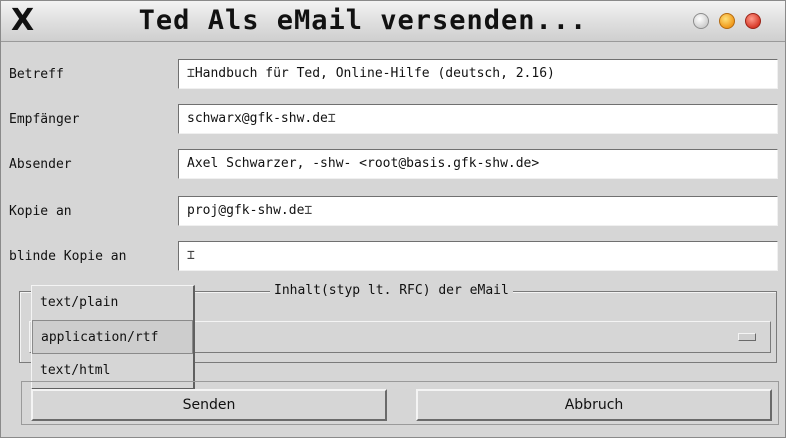 This screenshot has width=786, height=438. What do you see at coordinates (701, 21) in the screenshot?
I see `minimize-button` at bounding box center [701, 21].